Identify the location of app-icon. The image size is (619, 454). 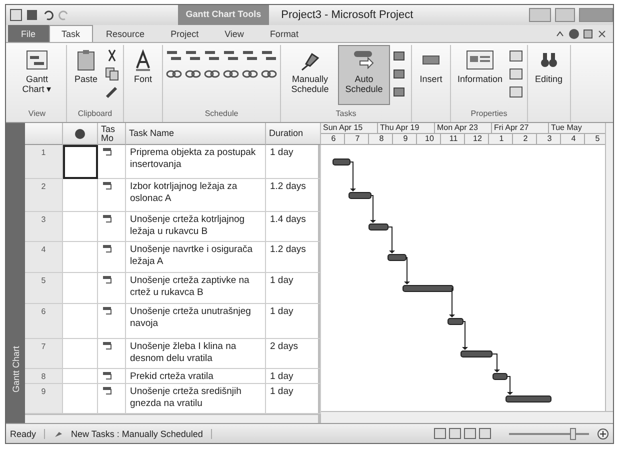
(16, 15).